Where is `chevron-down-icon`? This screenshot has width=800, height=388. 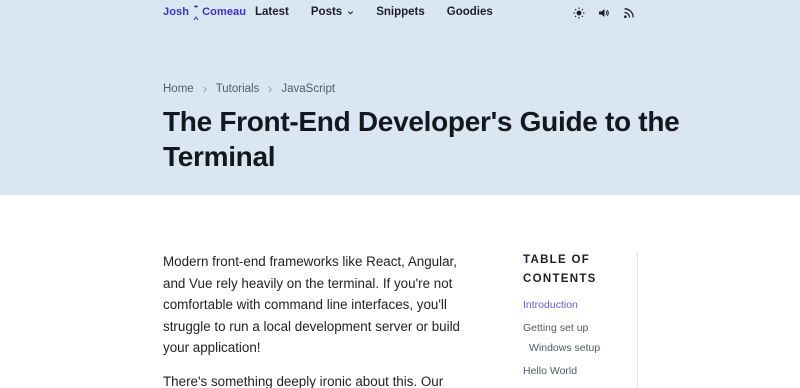
chevron-down-icon is located at coordinates (351, 12).